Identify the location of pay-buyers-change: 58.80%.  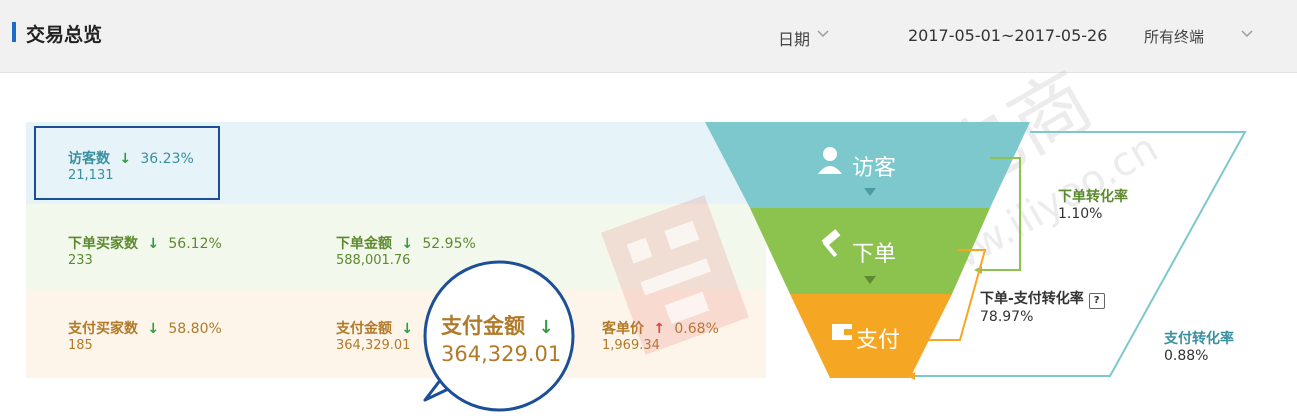
(195, 329).